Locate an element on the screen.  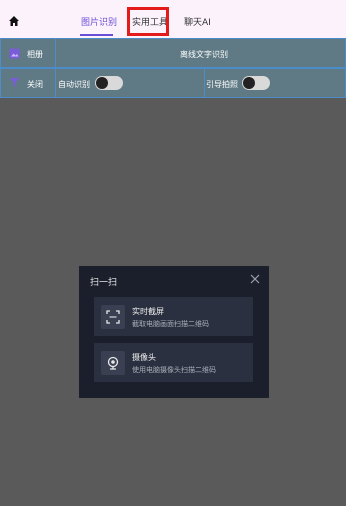
home-icon is located at coordinates (14, 21).